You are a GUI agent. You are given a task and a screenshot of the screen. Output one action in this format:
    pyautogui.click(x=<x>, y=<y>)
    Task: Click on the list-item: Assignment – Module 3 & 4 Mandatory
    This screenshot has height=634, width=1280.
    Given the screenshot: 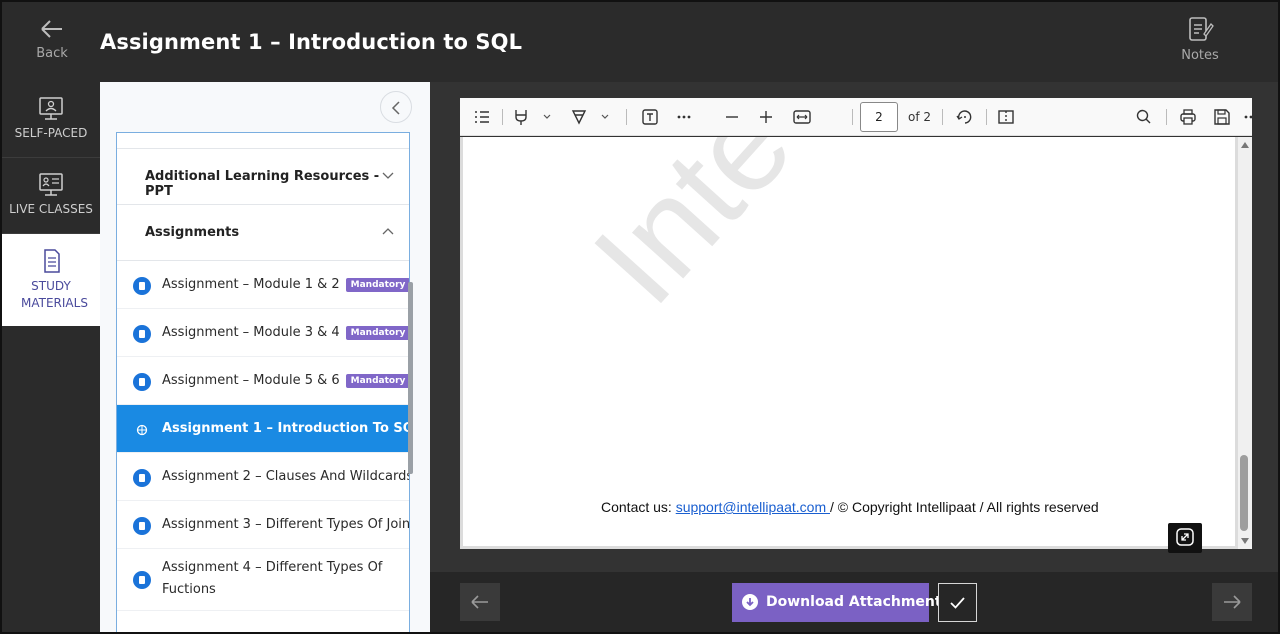 What is the action you would take?
    pyautogui.click(x=263, y=333)
    